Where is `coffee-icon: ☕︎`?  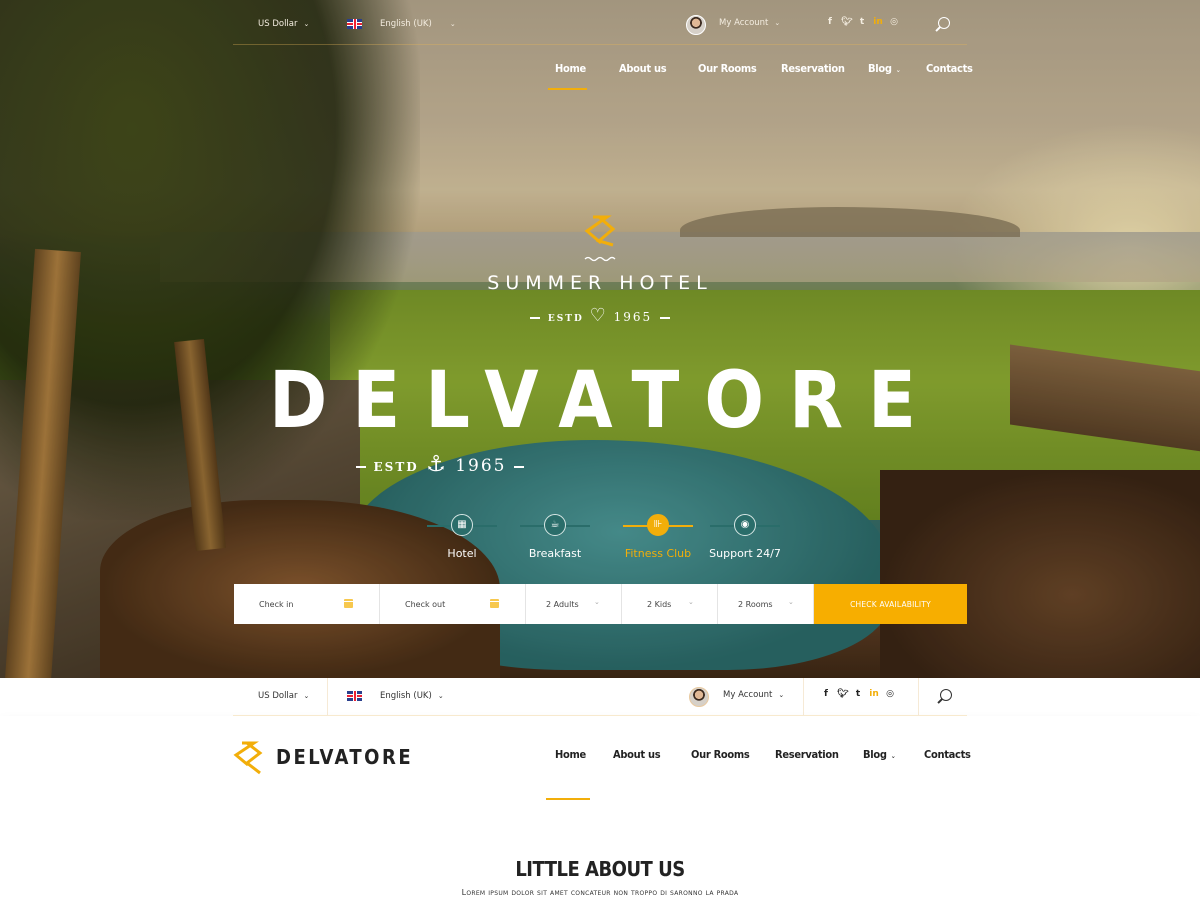
coffee-icon: ☕︎ is located at coordinates (555, 525).